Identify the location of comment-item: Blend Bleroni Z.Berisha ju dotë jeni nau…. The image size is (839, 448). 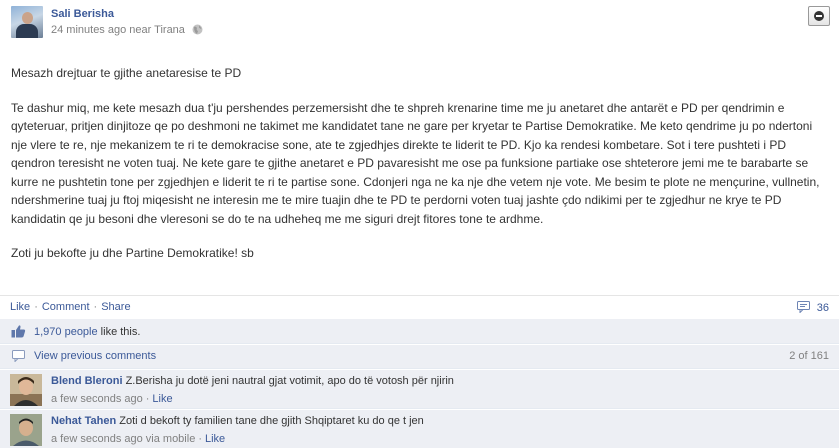
(419, 389).